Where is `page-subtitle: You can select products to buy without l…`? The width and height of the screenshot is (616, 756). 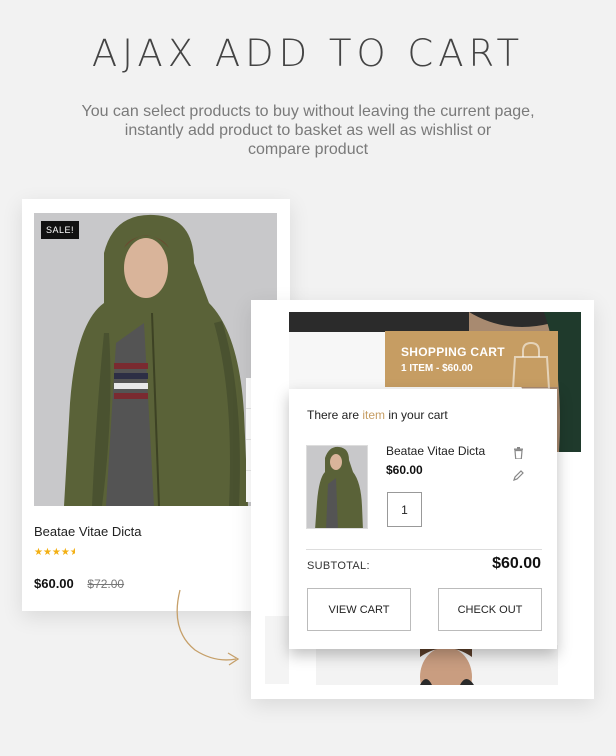
page-subtitle: You can select products to buy without l… is located at coordinates (308, 130).